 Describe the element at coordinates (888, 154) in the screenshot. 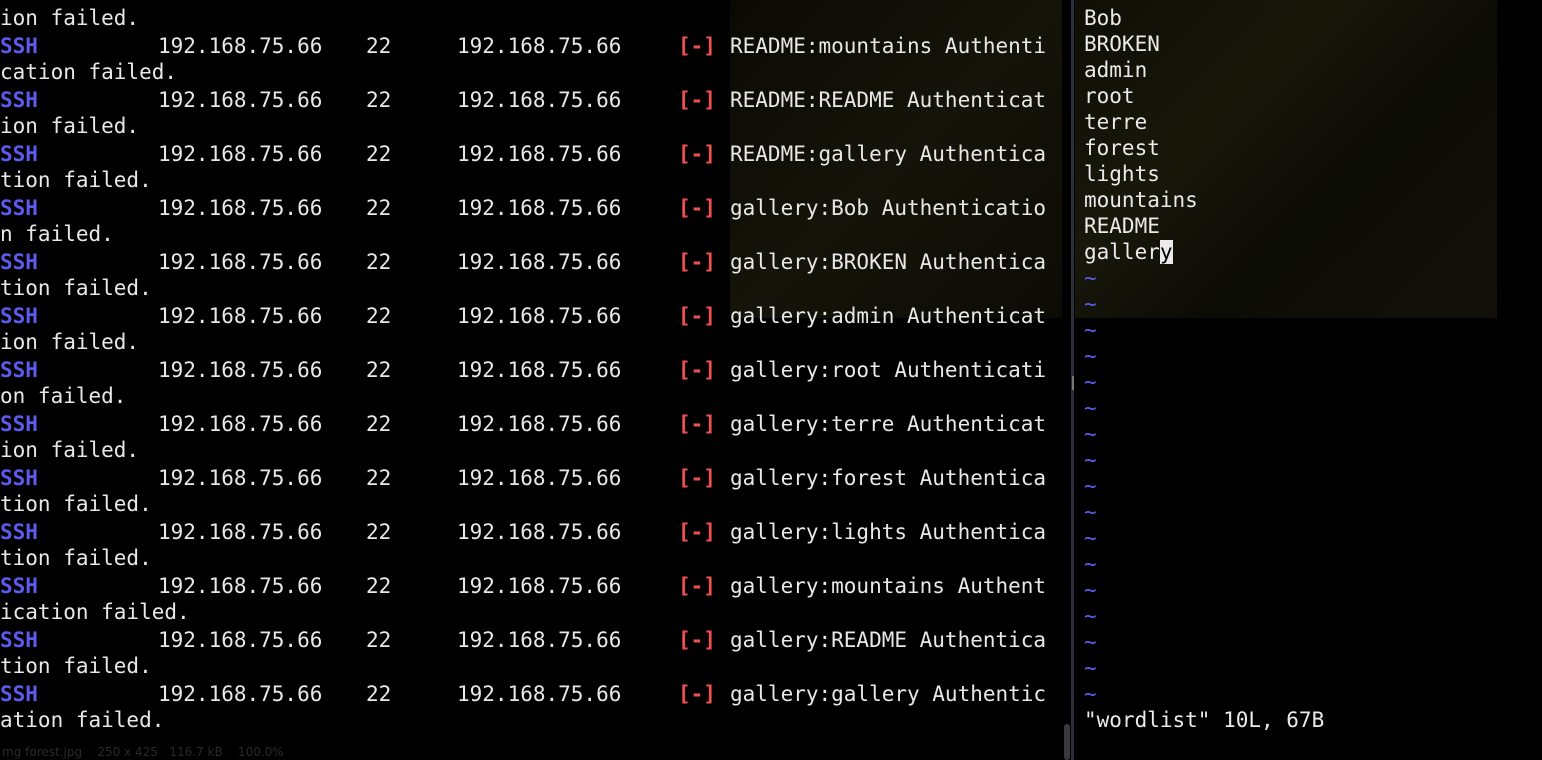

I see `attempt-message: README:gallery Authentica` at that location.